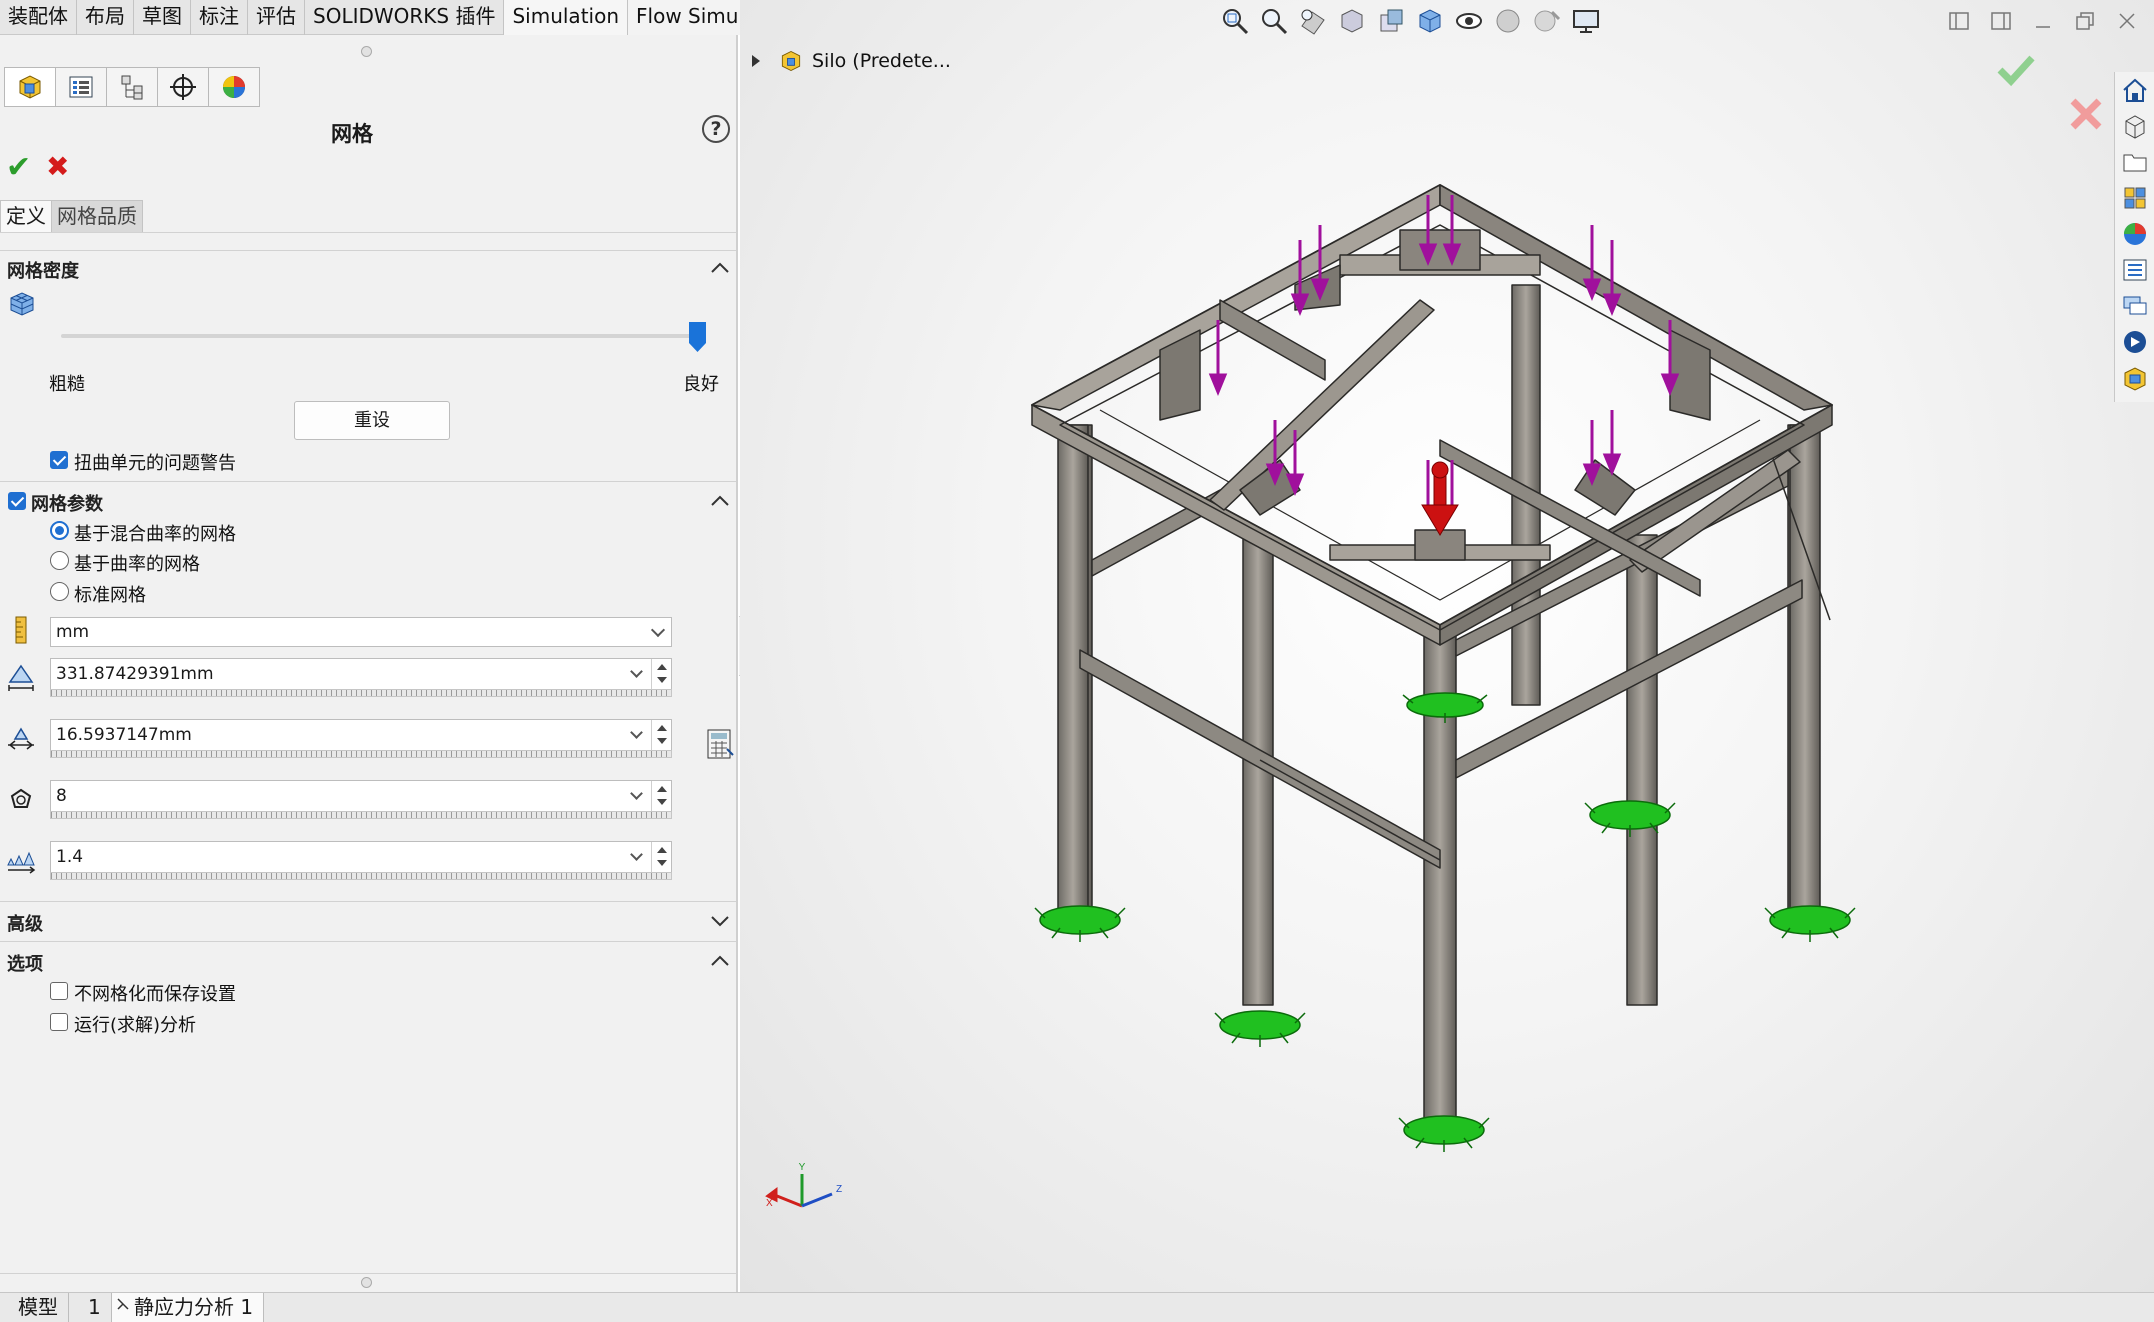  I want to click on save-without-meshing-checkbox, so click(59, 991).